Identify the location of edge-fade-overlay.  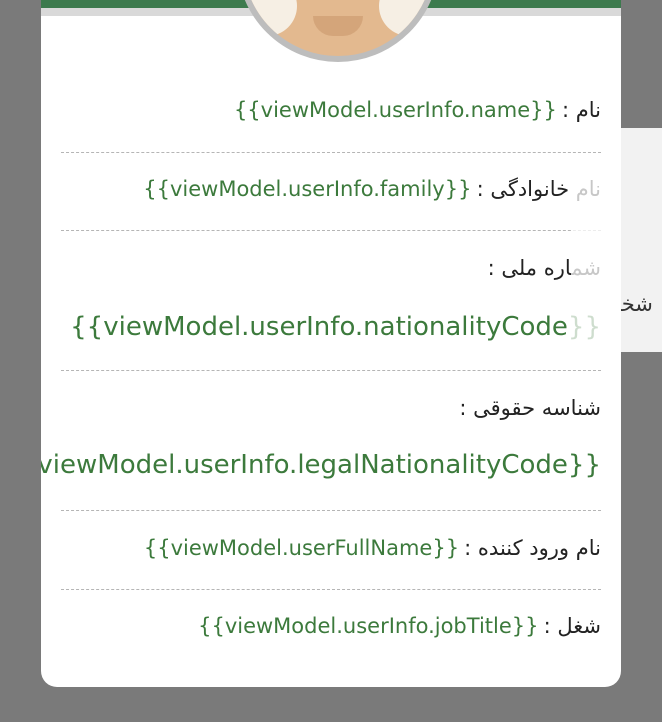
(586, 260).